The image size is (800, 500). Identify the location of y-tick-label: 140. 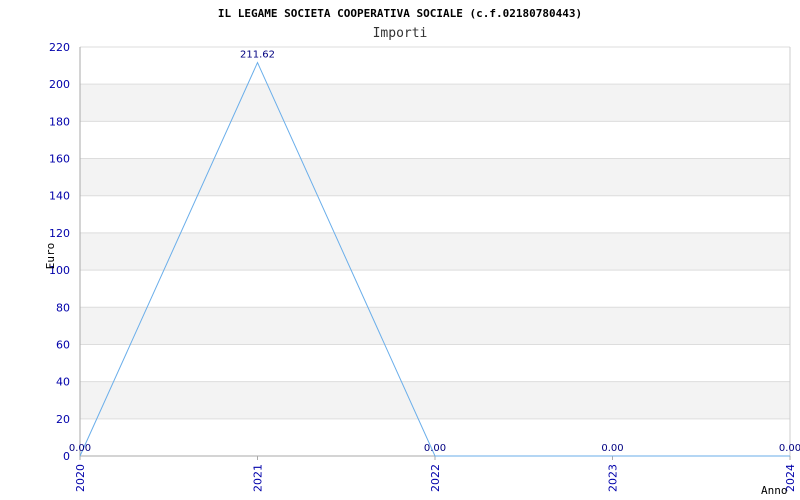
(59, 196).